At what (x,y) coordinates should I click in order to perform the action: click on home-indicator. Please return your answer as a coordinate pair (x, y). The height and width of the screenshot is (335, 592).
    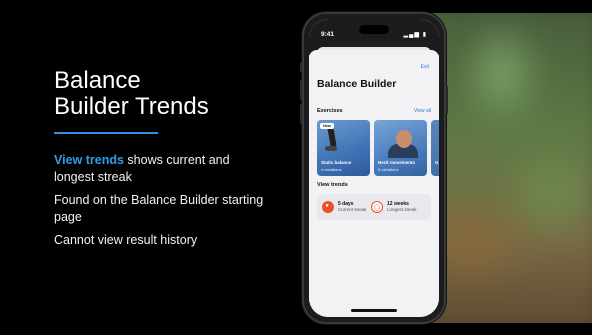
    Looking at the image, I should click on (374, 310).